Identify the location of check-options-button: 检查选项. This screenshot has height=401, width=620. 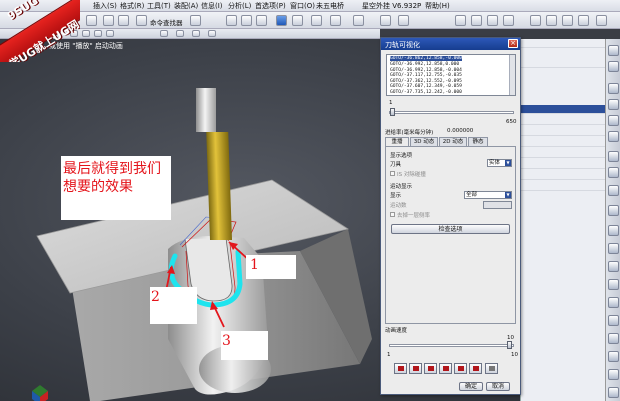
(450, 229).